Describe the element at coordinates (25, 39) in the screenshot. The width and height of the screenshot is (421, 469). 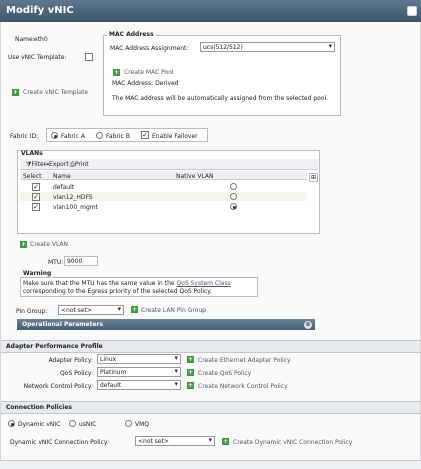
I see `name-label: Name:` at that location.